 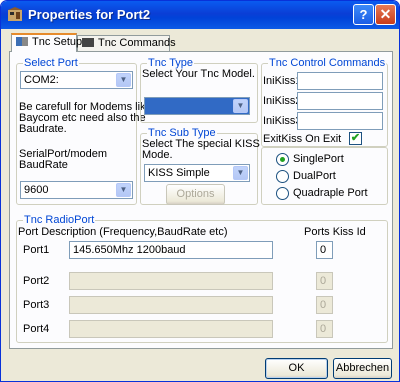 What do you see at coordinates (36, 305) in the screenshot?
I see `port3-label: Port3` at bounding box center [36, 305].